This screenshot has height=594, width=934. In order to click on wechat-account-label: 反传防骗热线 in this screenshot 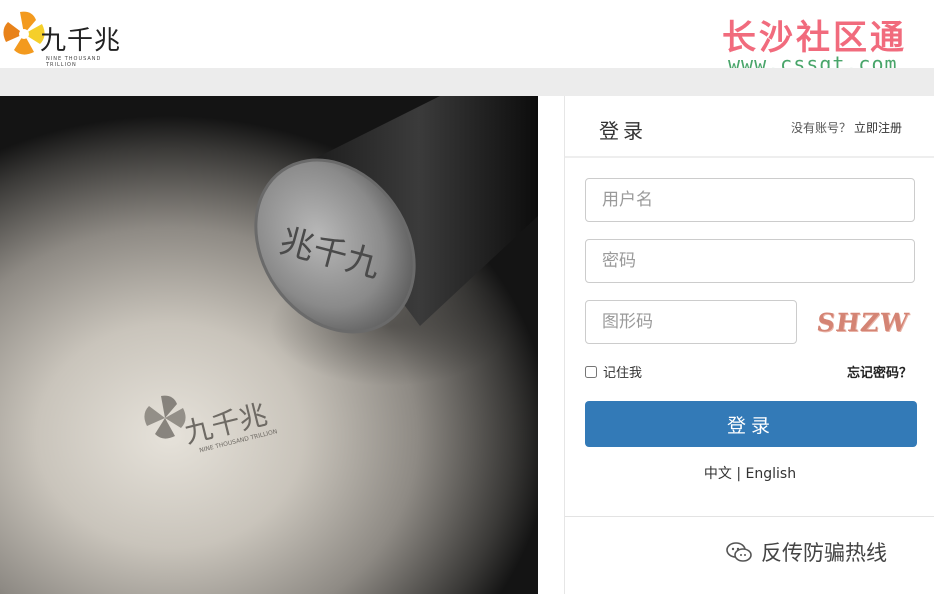, I will do `click(806, 552)`.